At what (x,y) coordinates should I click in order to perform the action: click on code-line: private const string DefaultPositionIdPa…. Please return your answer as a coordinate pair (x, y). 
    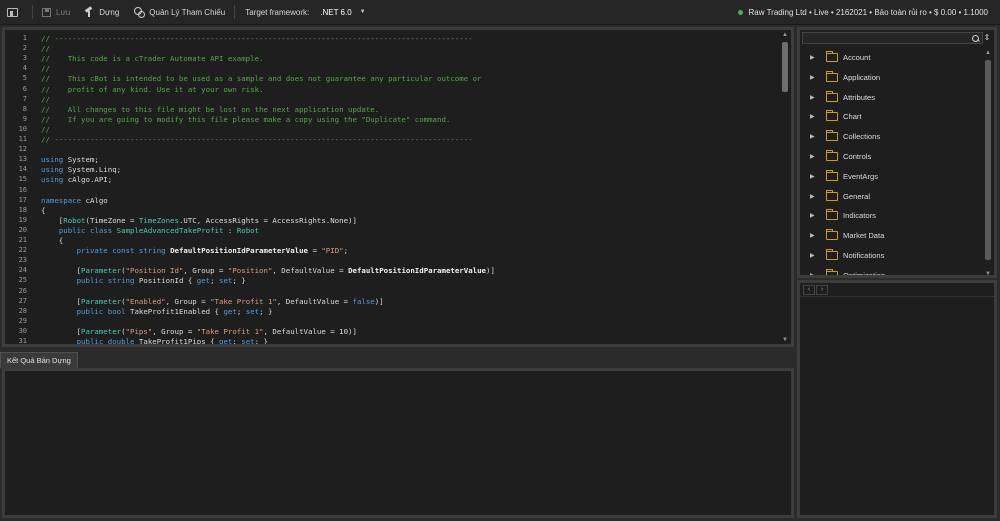
    Looking at the image, I should click on (194, 250).